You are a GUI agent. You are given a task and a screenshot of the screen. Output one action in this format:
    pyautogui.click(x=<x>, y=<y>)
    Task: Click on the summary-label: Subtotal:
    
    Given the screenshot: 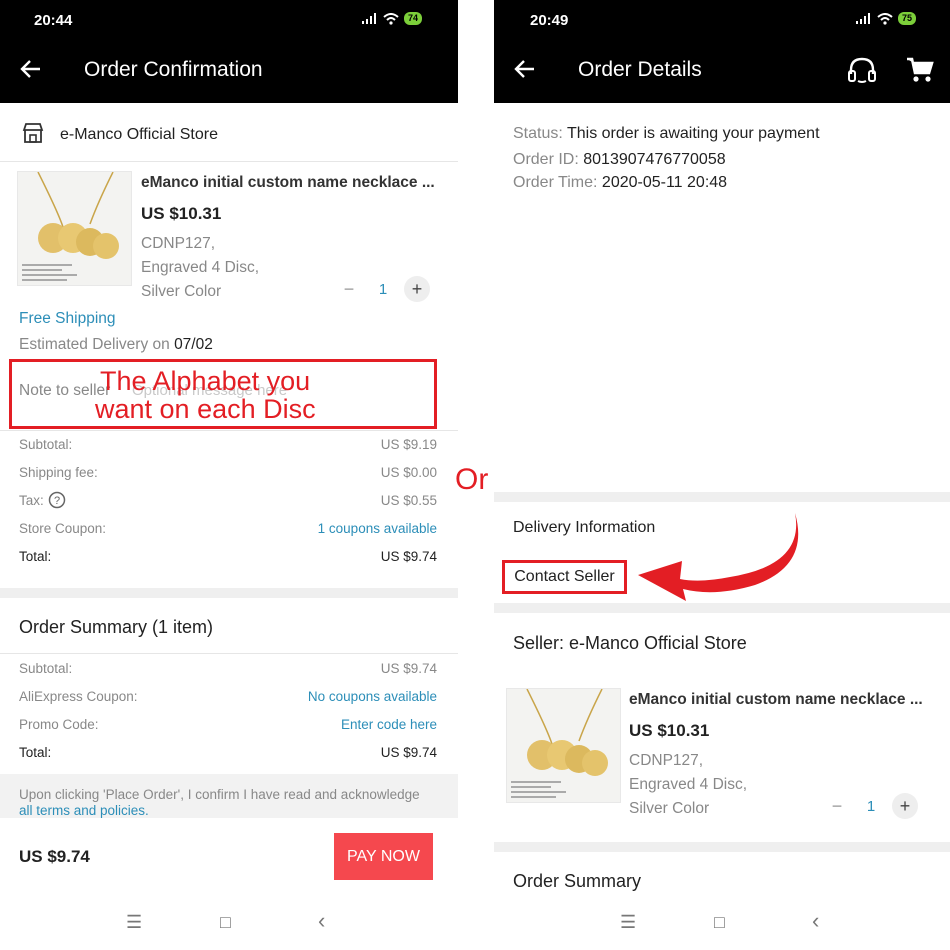 What is the action you would take?
    pyautogui.click(x=46, y=668)
    